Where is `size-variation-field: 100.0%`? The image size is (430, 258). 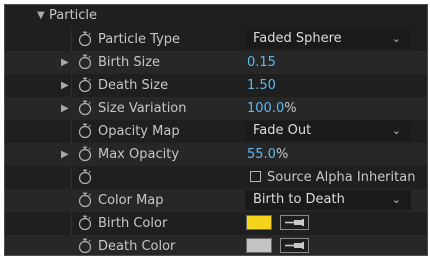
size-variation-field: 100.0% is located at coordinates (272, 108).